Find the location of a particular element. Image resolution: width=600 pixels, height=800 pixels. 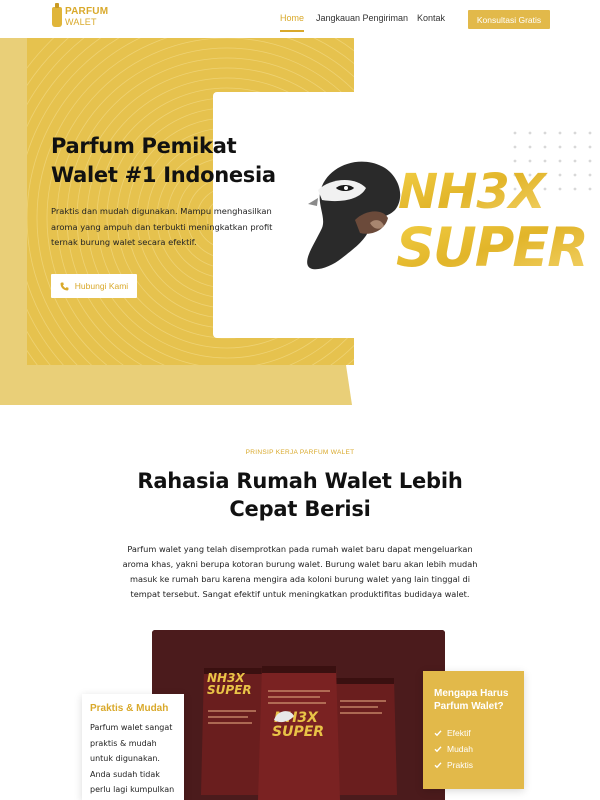

site-logo: PARFUM WALET is located at coordinates (80, 15).